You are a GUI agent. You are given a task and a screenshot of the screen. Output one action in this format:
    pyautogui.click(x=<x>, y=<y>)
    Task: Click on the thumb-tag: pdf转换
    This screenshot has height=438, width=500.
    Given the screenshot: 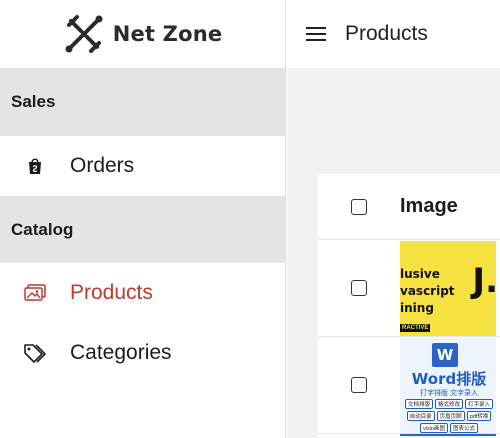 What is the action you would take?
    pyautogui.click(x=479, y=415)
    